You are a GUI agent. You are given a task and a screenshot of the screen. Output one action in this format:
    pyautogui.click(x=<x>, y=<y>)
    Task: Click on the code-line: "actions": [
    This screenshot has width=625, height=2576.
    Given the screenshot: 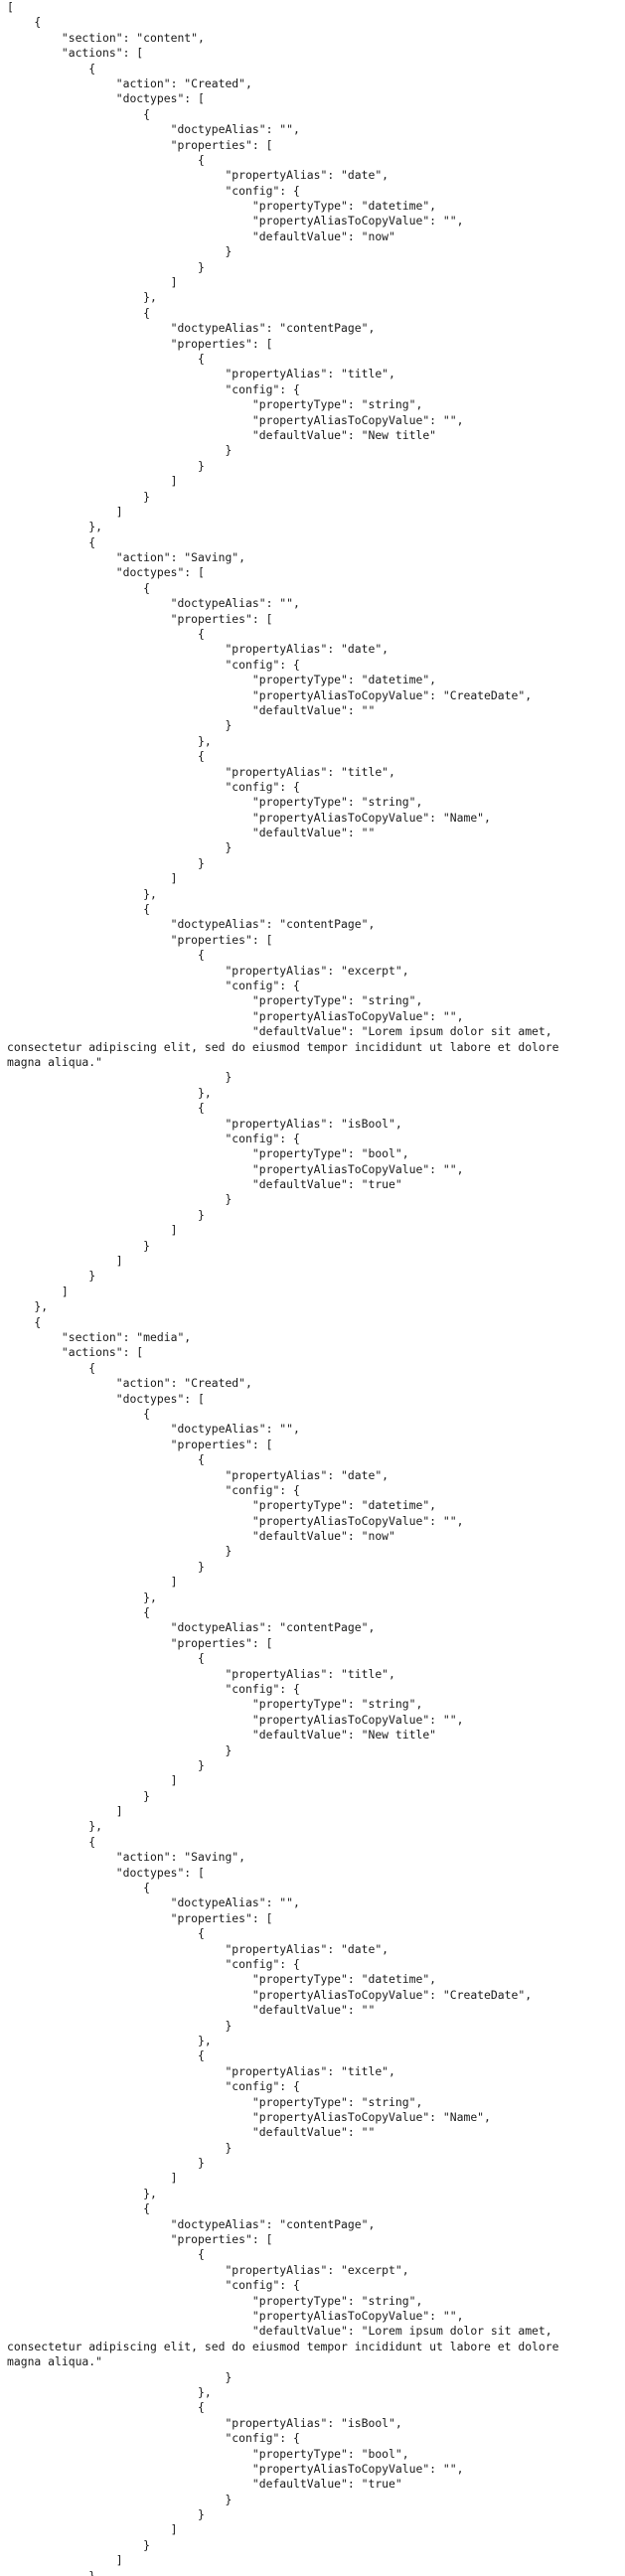 What is the action you would take?
    pyautogui.click(x=75, y=54)
    